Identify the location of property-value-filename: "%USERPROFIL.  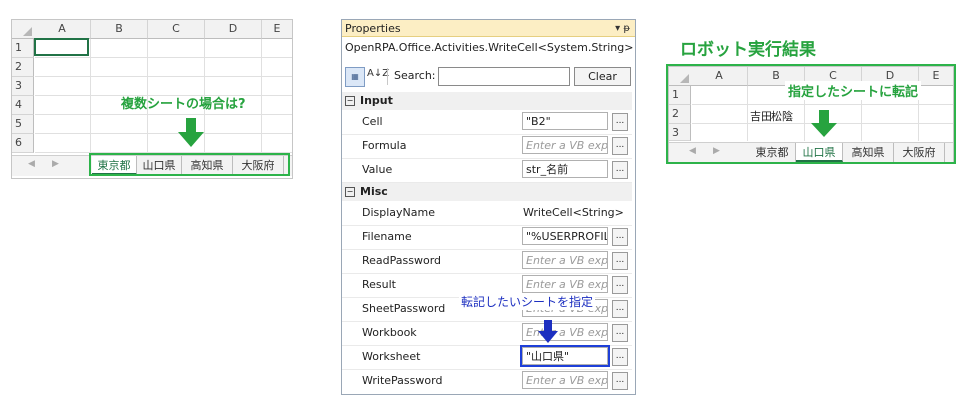
(565, 236).